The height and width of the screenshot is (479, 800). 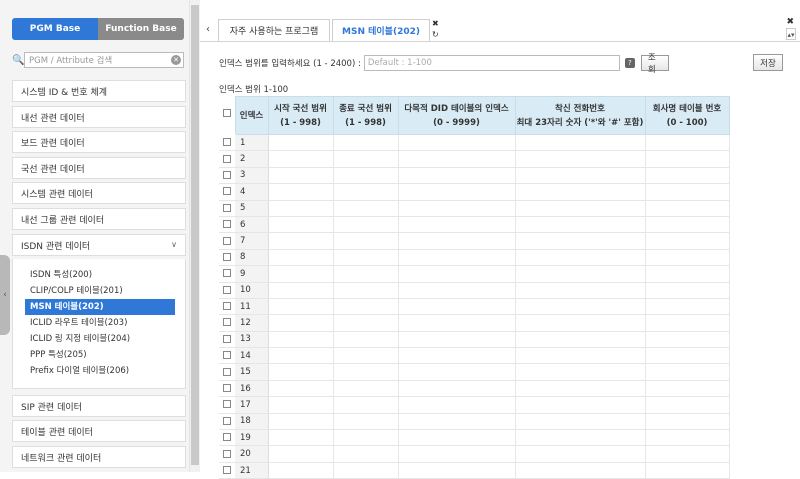 What do you see at coordinates (474, 323) in the screenshot?
I see `table-row: 12` at bounding box center [474, 323].